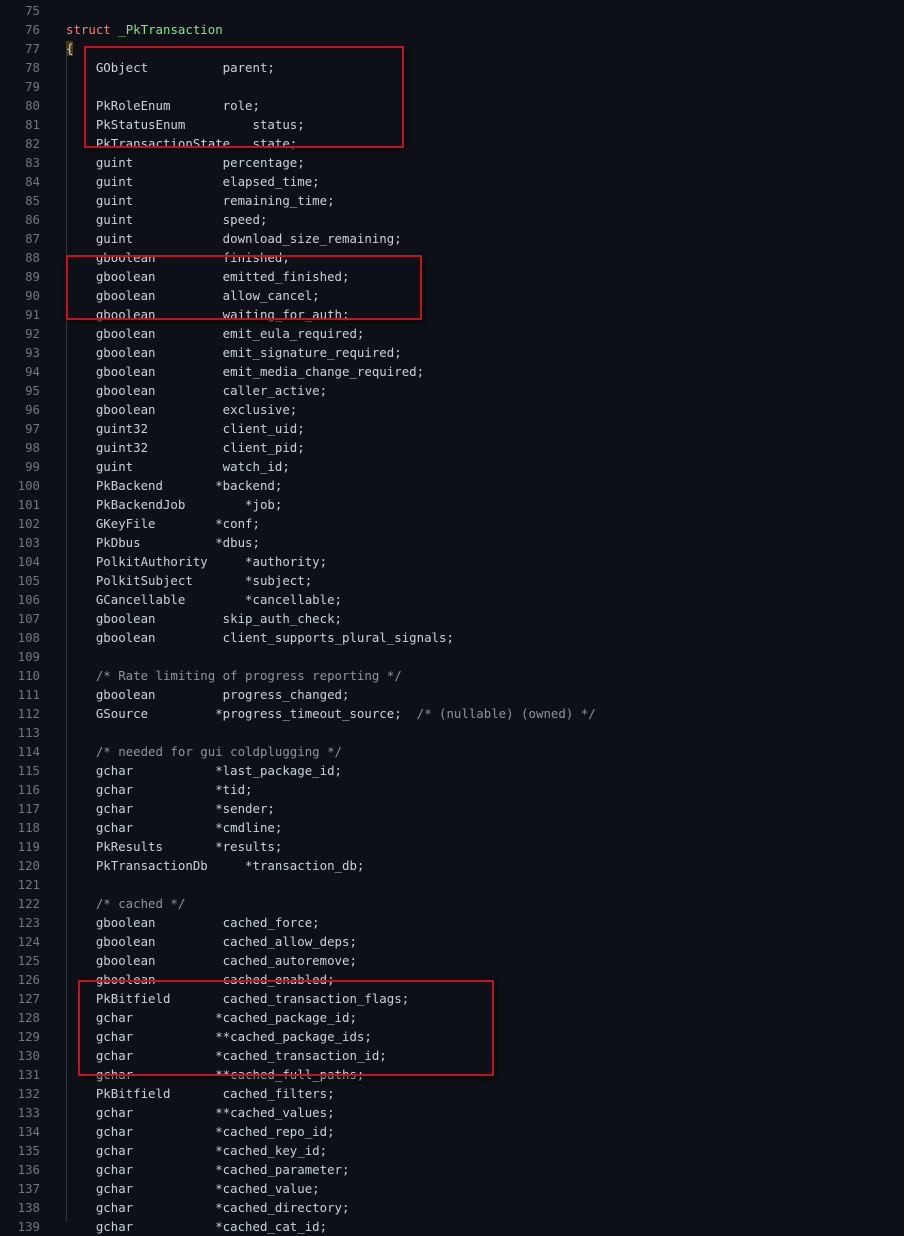 The width and height of the screenshot is (904, 1236). What do you see at coordinates (159, 789) in the screenshot?
I see `code-content: gchar *tid;` at bounding box center [159, 789].